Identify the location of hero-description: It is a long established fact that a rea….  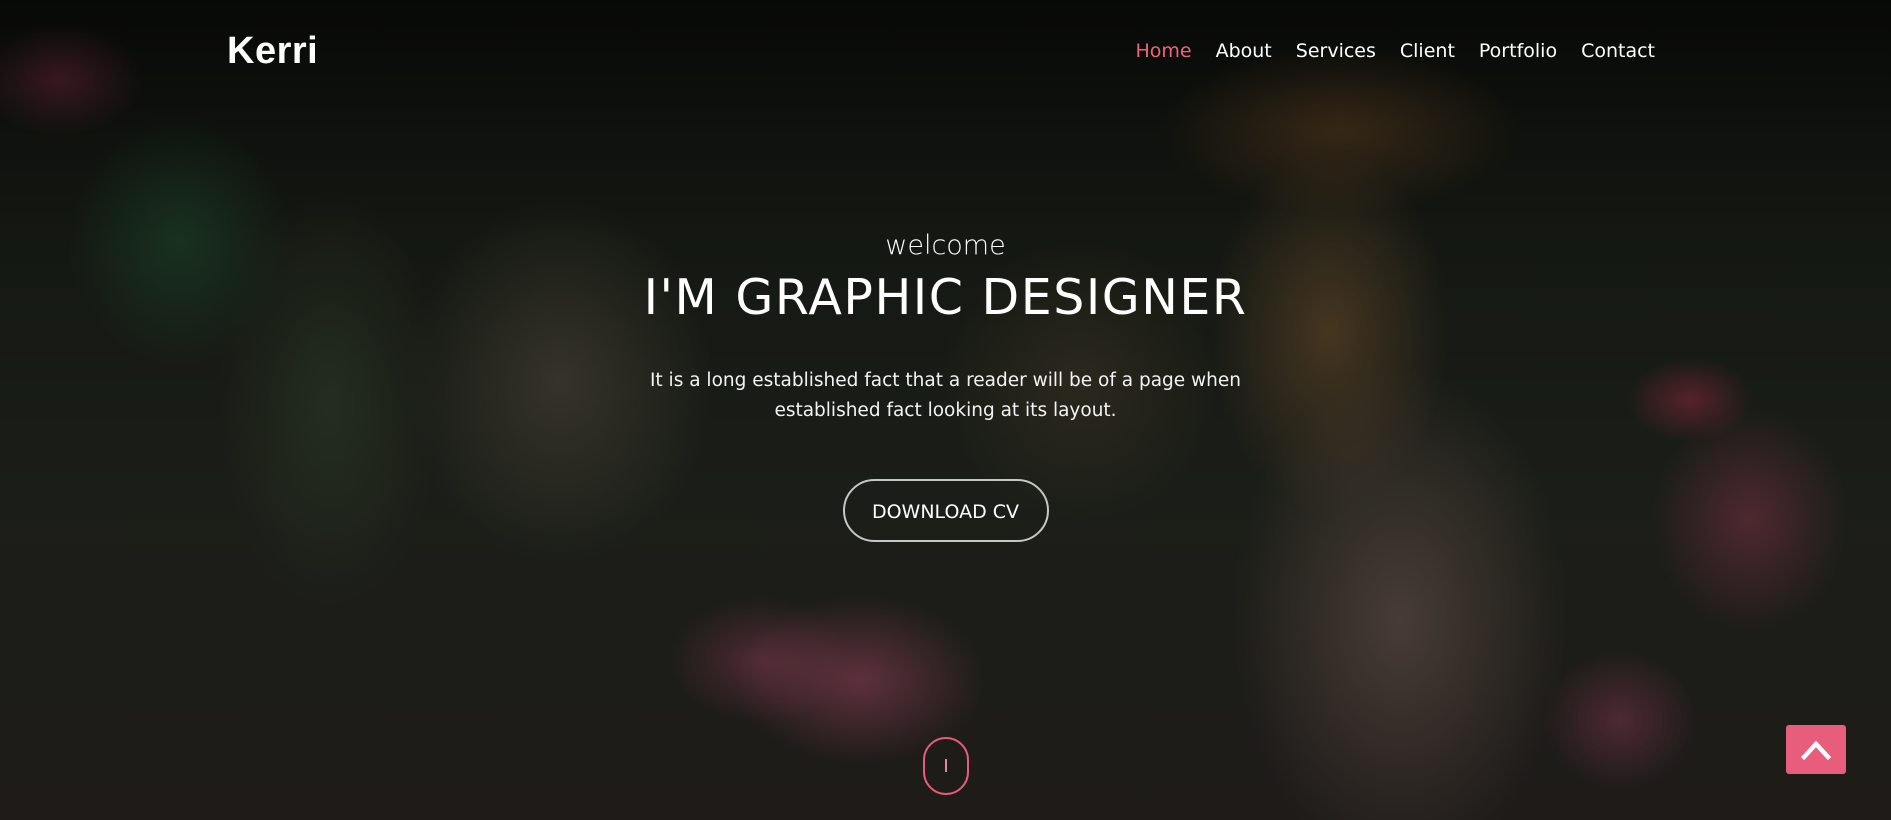
(945, 395).